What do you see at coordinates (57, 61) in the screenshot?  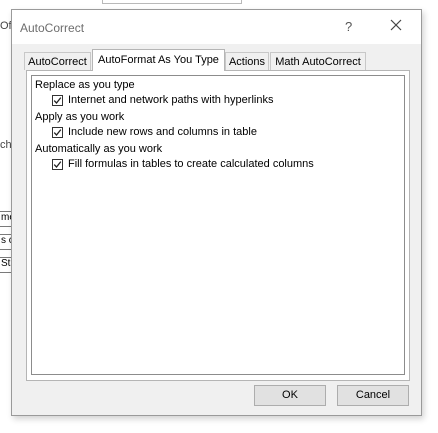 I see `tab-autocorrect: AutoCorrect` at bounding box center [57, 61].